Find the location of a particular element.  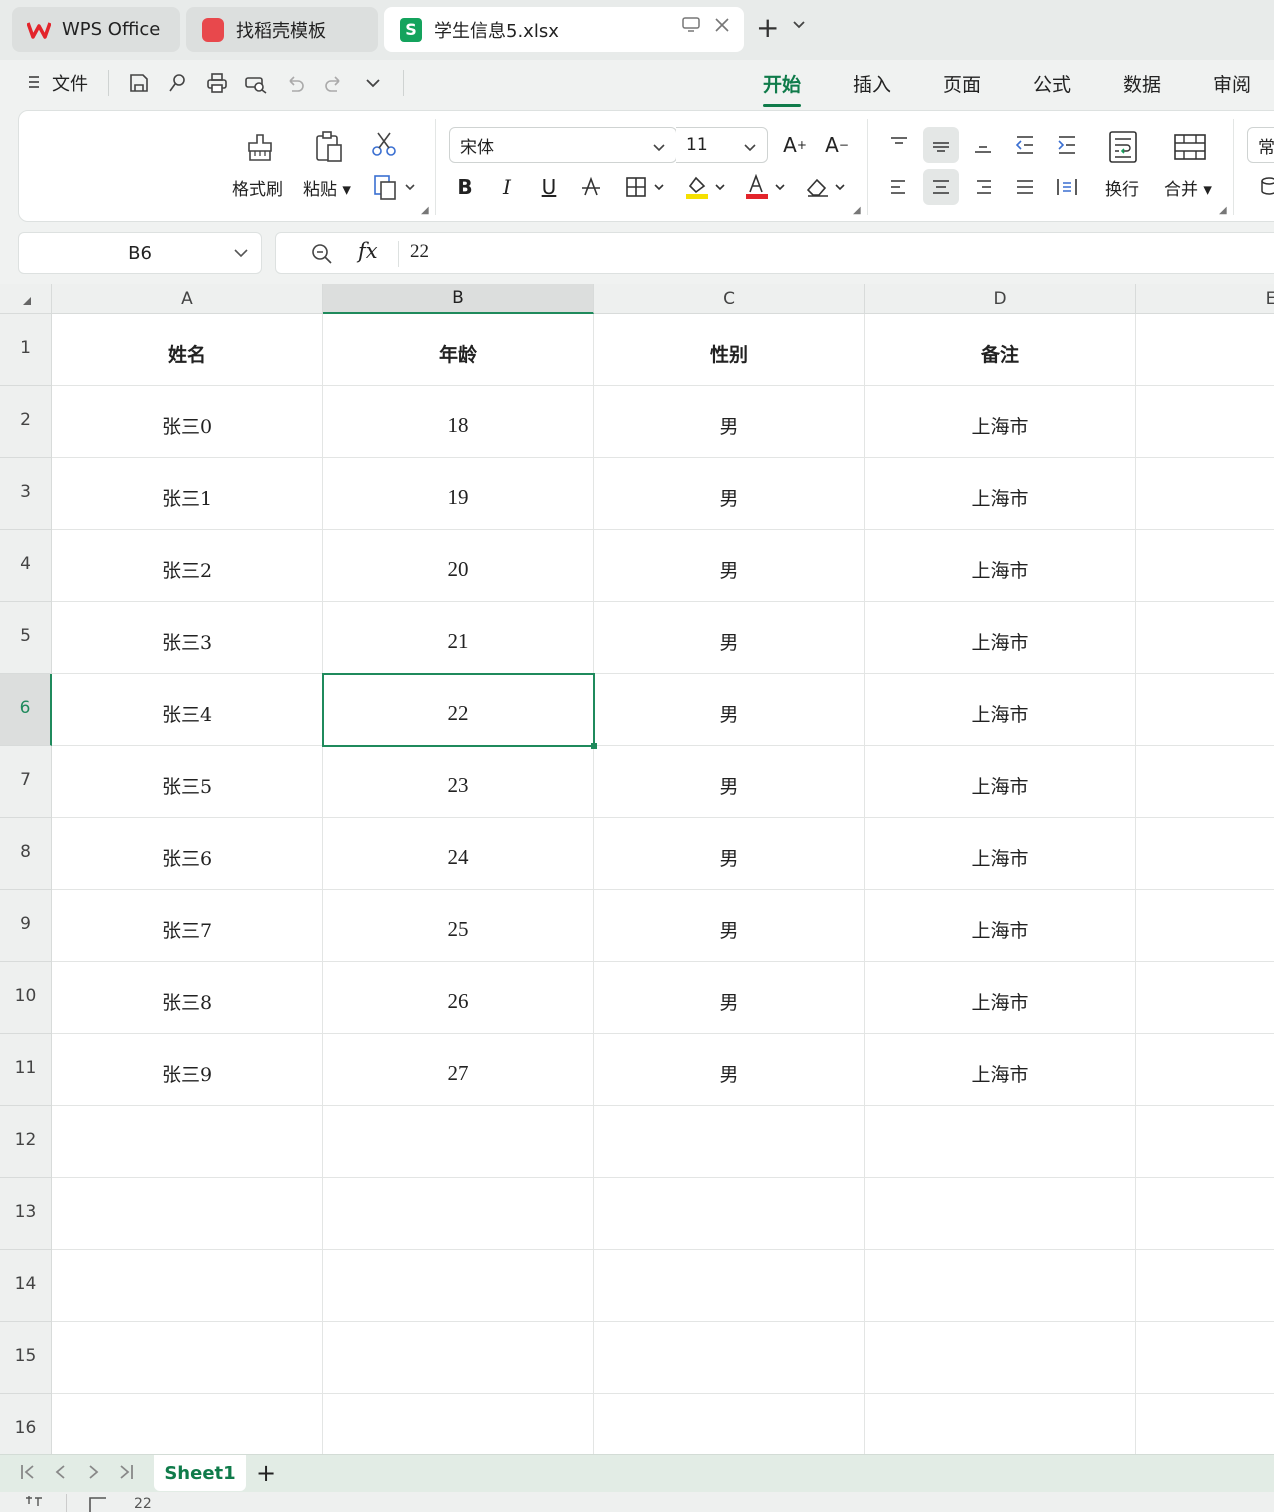

cell-d12 is located at coordinates (1000, 1142).